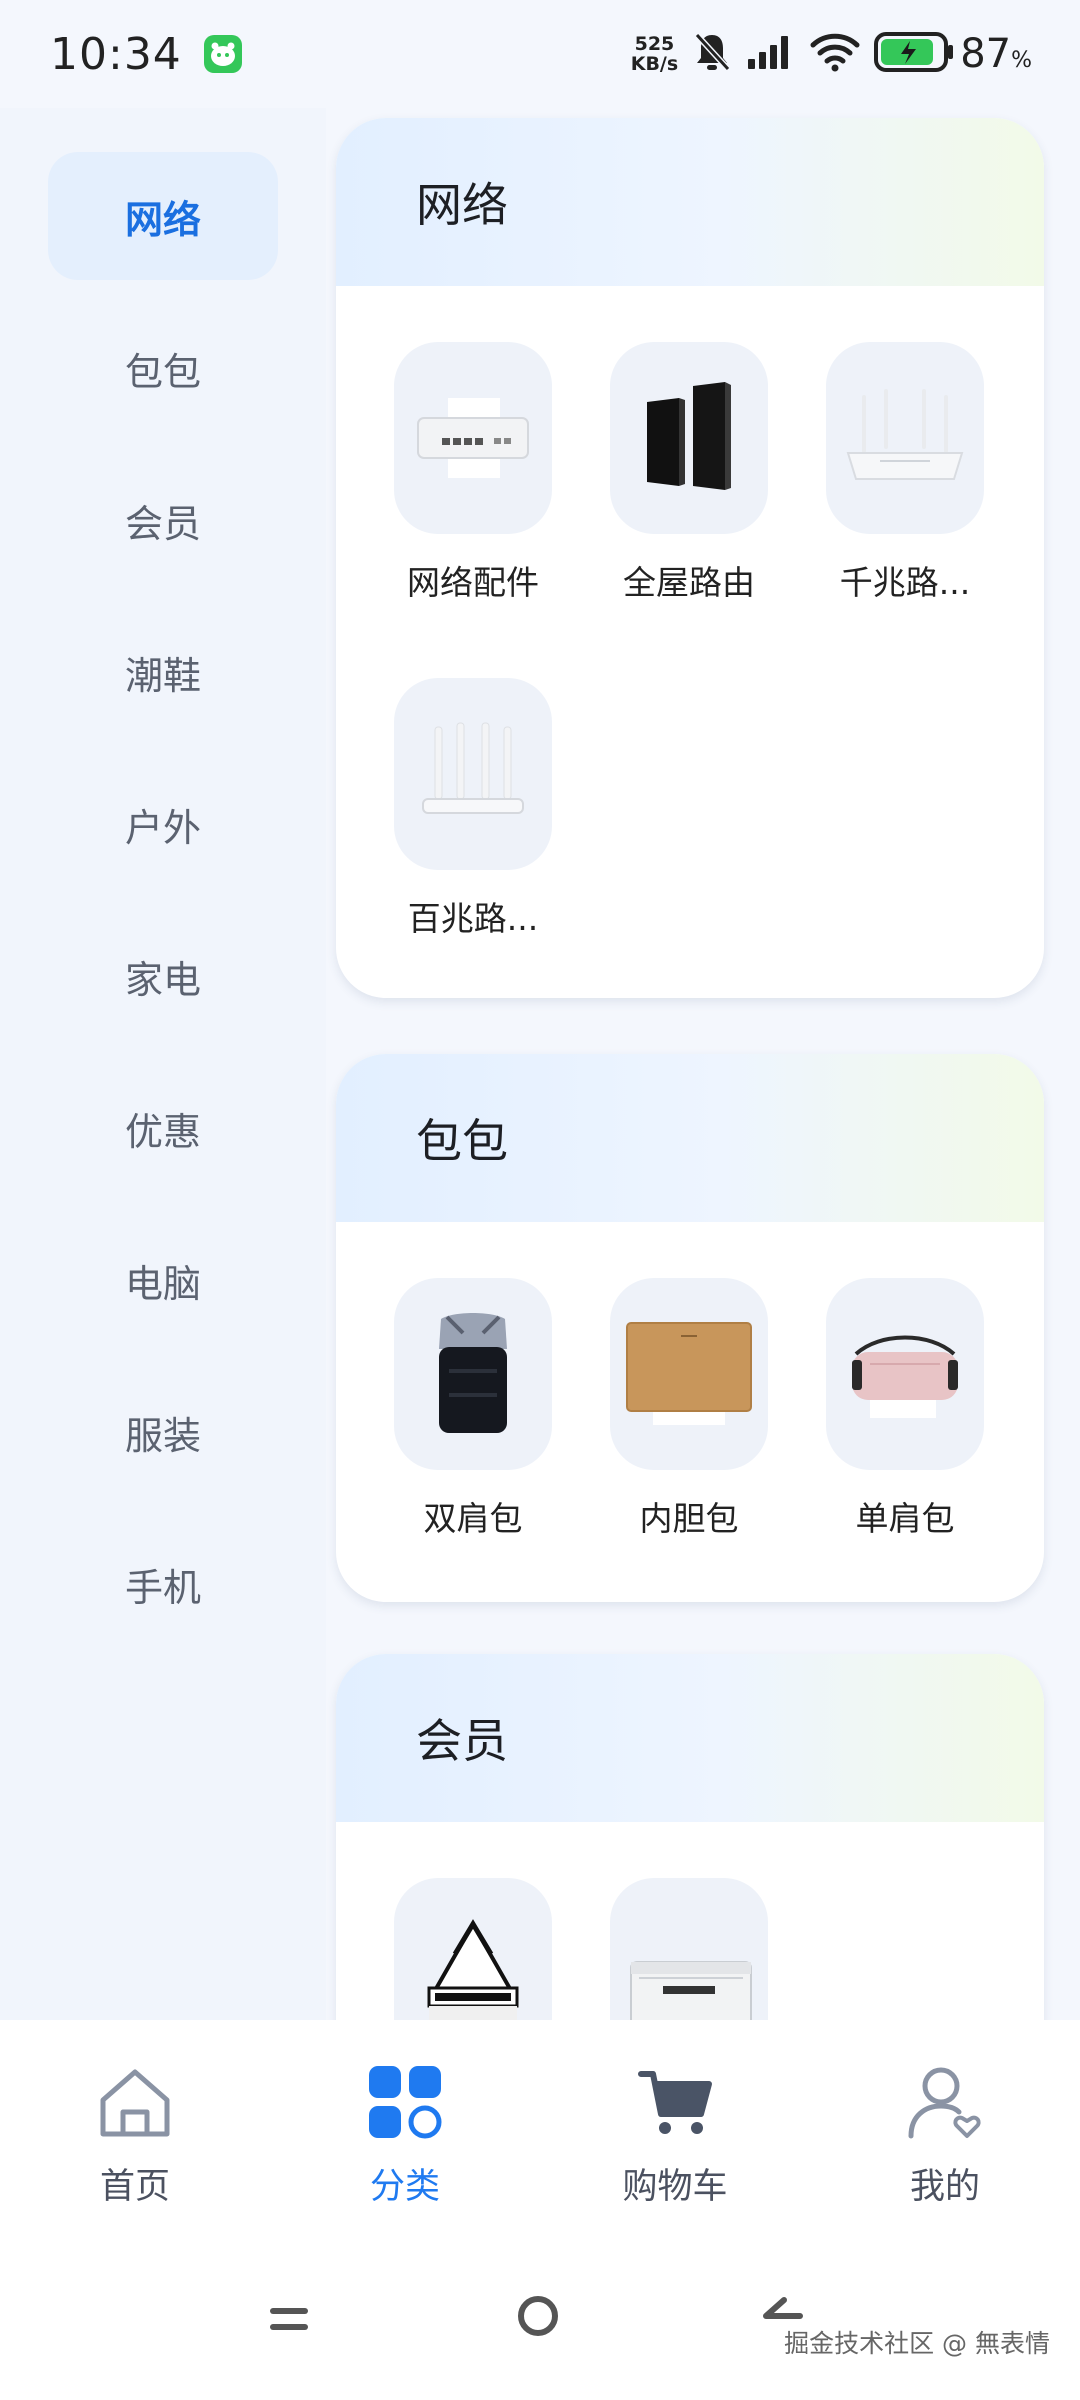 The image size is (1080, 2400). I want to click on category-item-label: 双肩包, so click(473, 1518).